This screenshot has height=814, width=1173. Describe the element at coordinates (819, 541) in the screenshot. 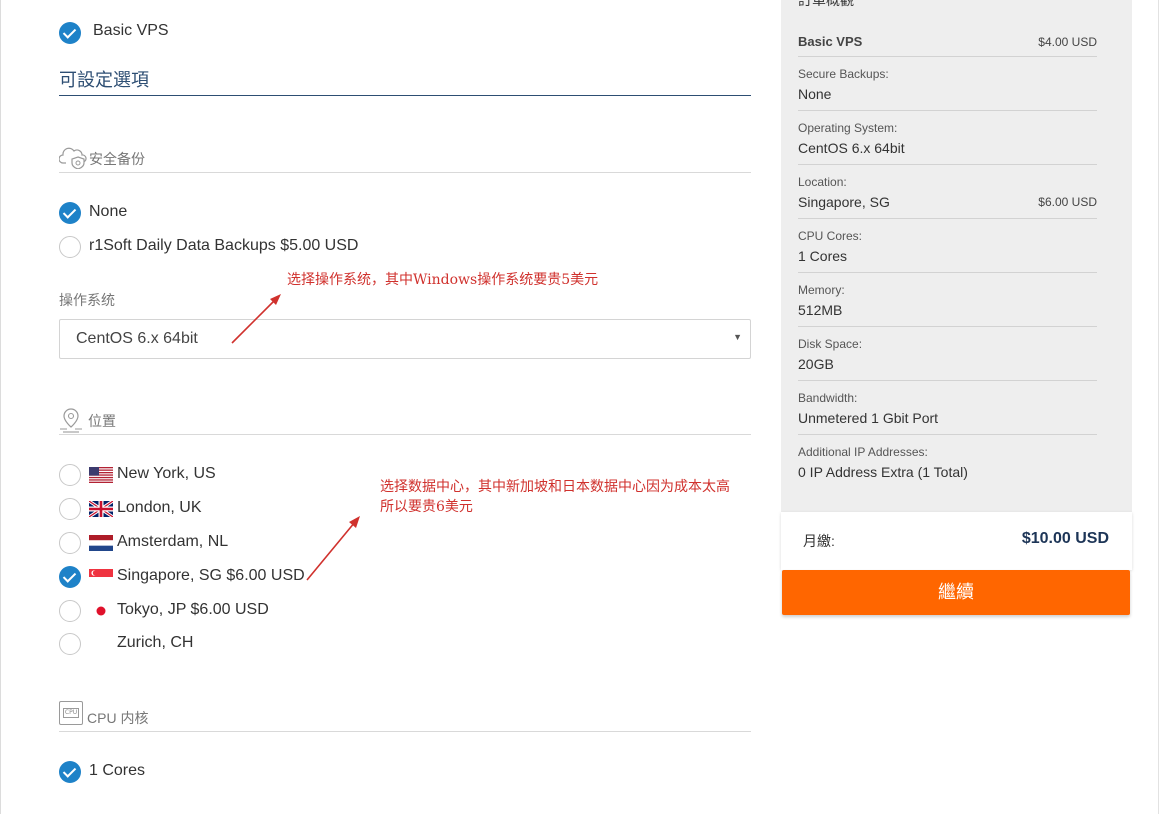

I see `total-label: 月繳:` at that location.